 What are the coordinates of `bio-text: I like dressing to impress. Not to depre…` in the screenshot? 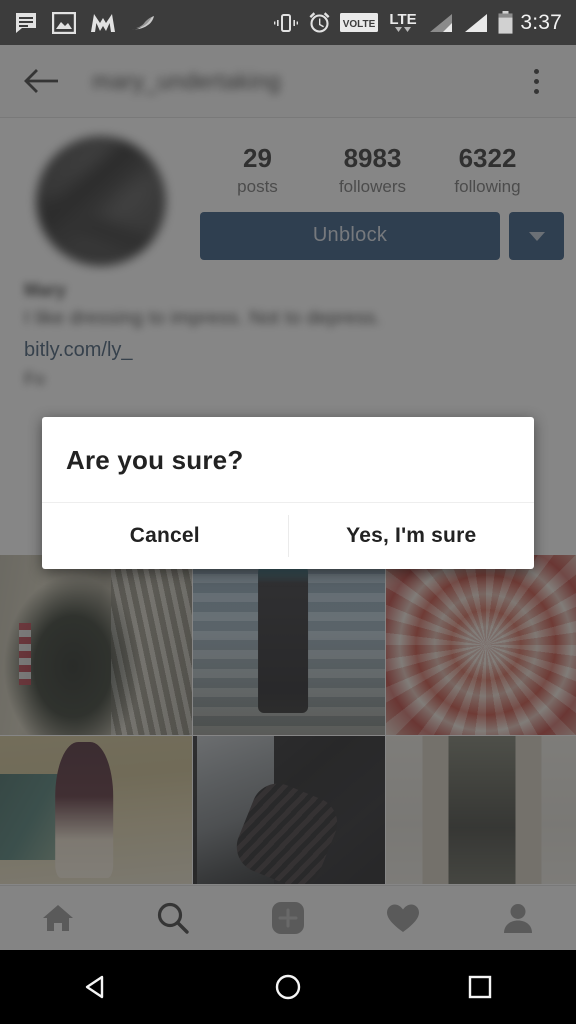 It's located at (203, 318).